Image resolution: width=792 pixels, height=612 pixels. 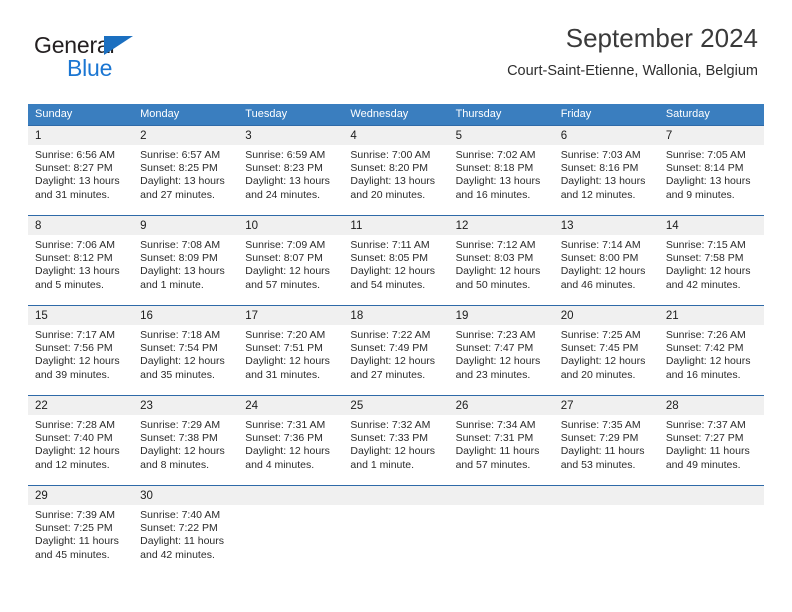 I want to click on weekday-monday: Monday, so click(x=160, y=114).